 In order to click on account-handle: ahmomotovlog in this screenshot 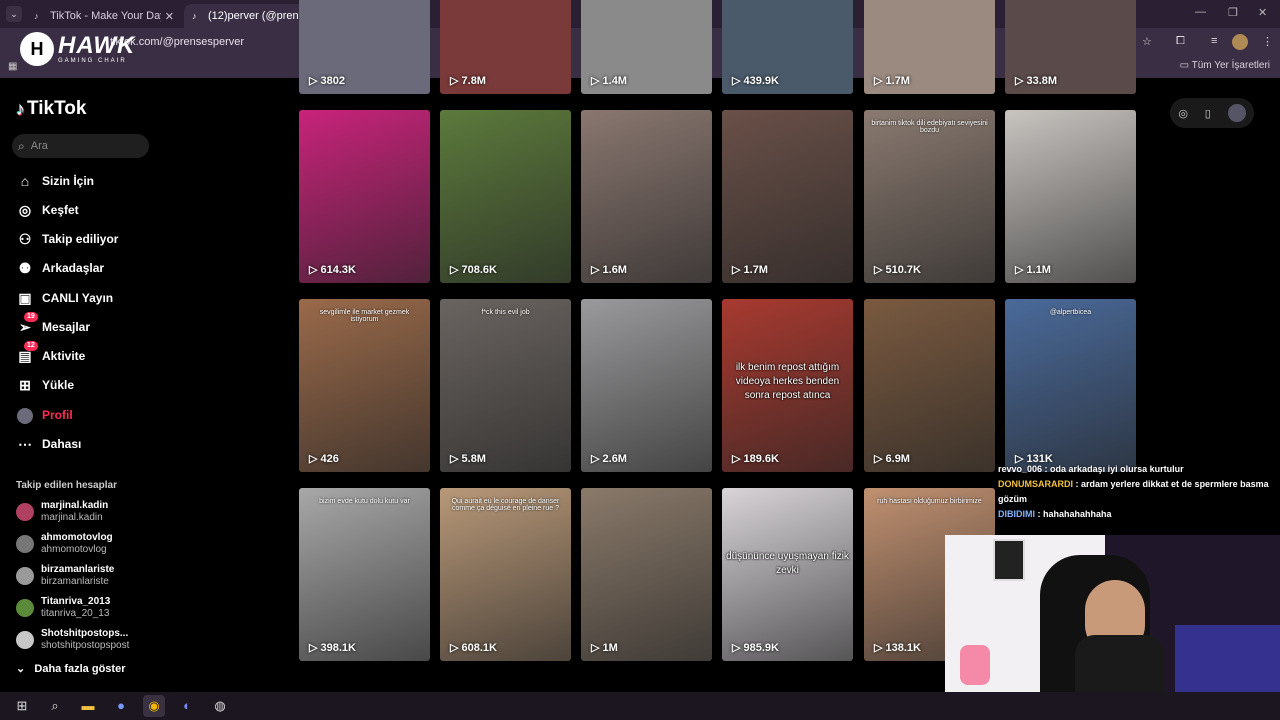, I will do `click(74, 549)`.